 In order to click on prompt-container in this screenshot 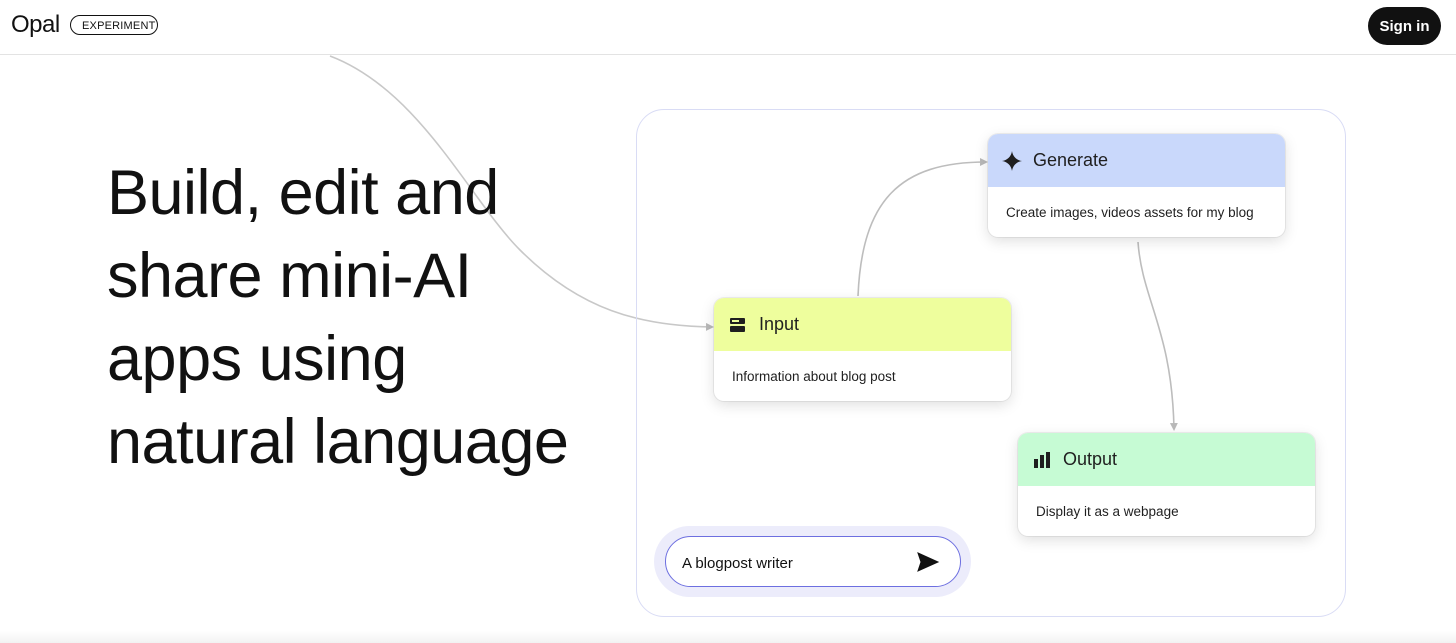, I will do `click(812, 561)`.